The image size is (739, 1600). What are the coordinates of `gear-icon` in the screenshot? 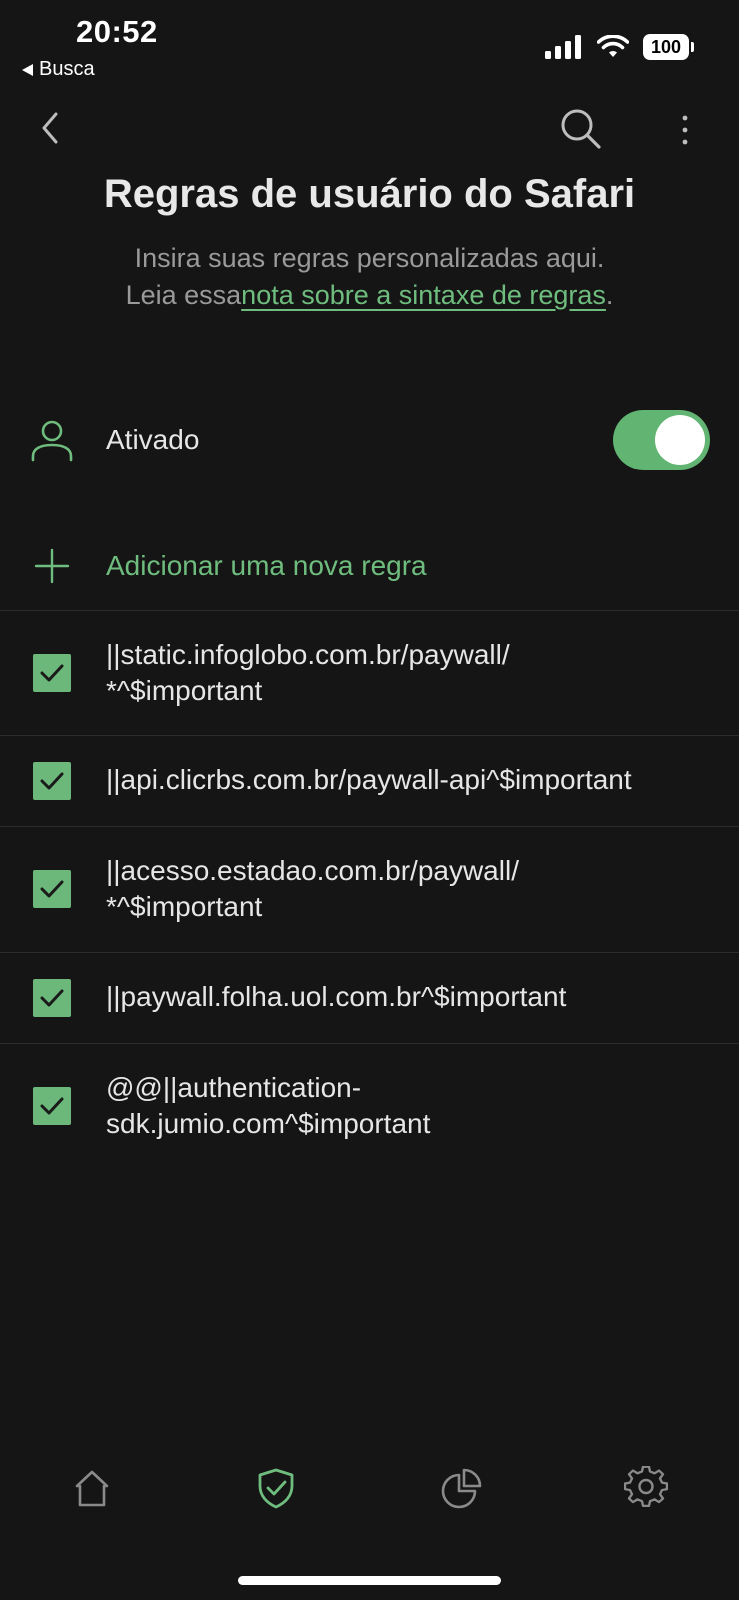 It's located at (646, 1488).